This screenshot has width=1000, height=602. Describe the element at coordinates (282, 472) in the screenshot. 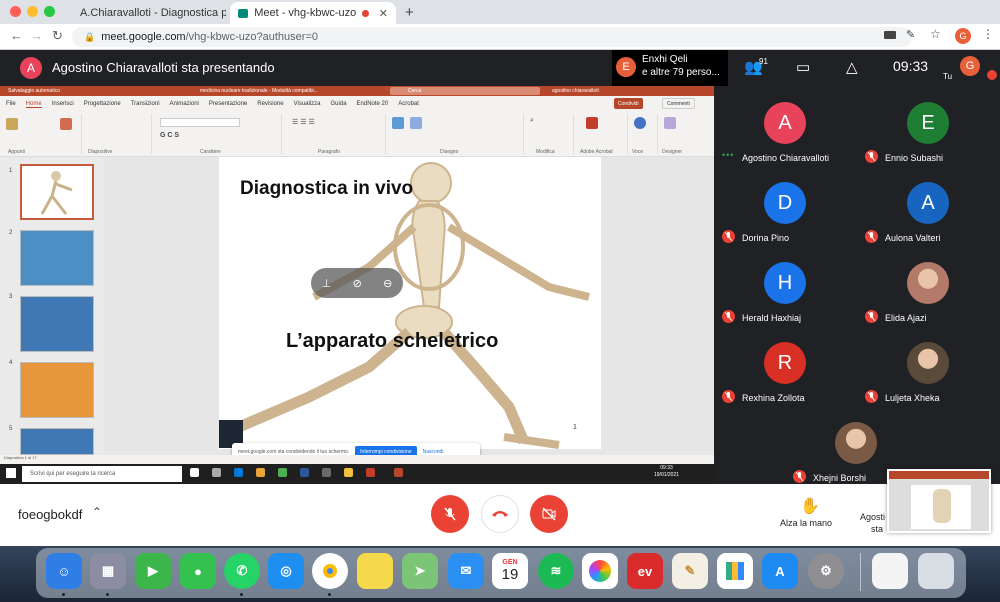

I see `chrome-taskbar-icon` at that location.